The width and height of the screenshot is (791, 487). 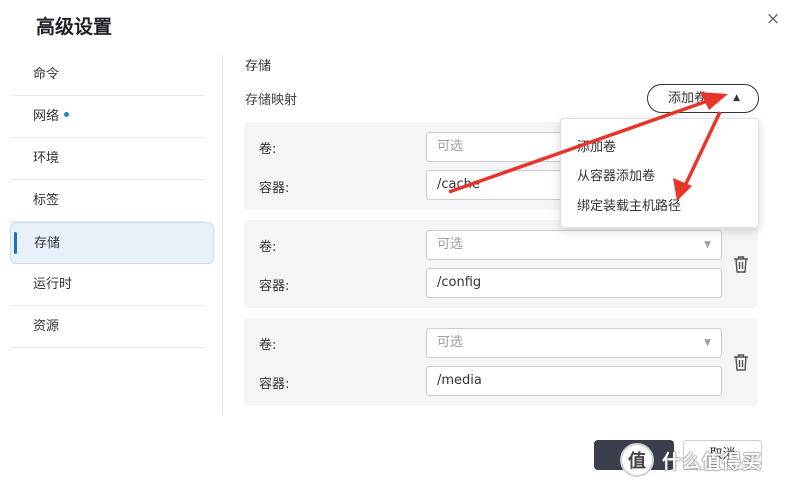 What do you see at coordinates (46, 326) in the screenshot?
I see `sidebar-item-label: 资源` at bounding box center [46, 326].